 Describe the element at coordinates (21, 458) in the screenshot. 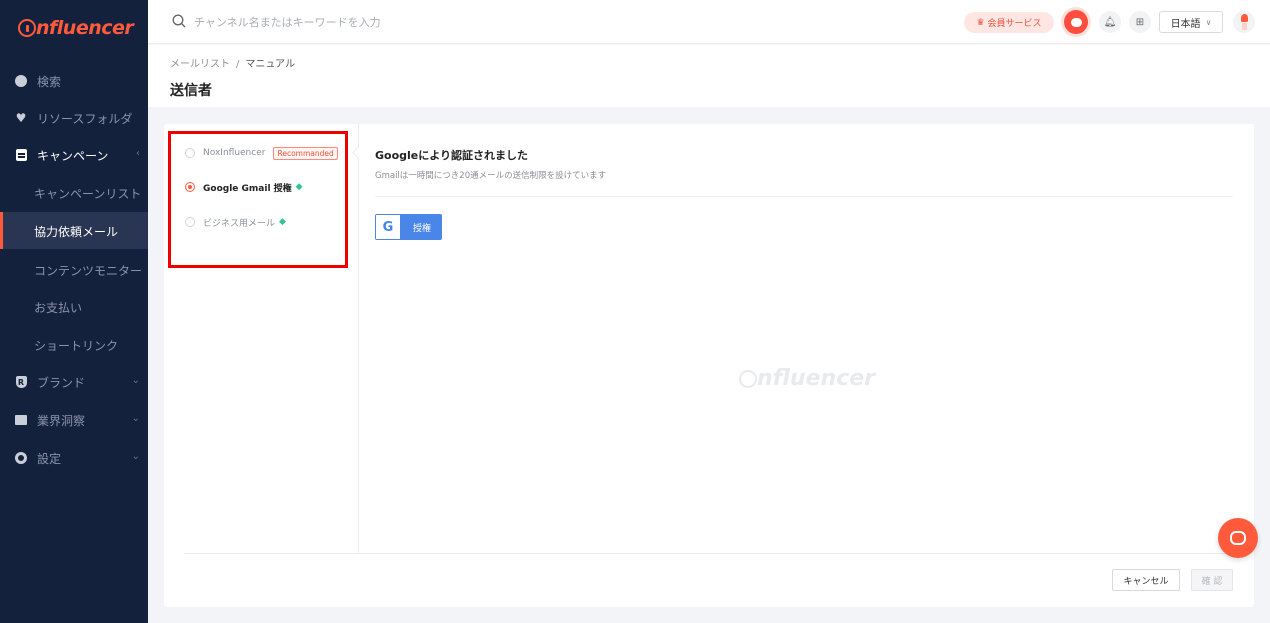

I see `gear-icon` at that location.